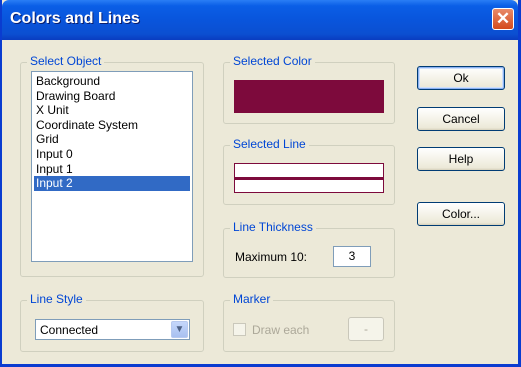 Image resolution: width=521 pixels, height=367 pixels. Describe the element at coordinates (112, 125) in the screenshot. I see `list-item: Coordinate System` at that location.